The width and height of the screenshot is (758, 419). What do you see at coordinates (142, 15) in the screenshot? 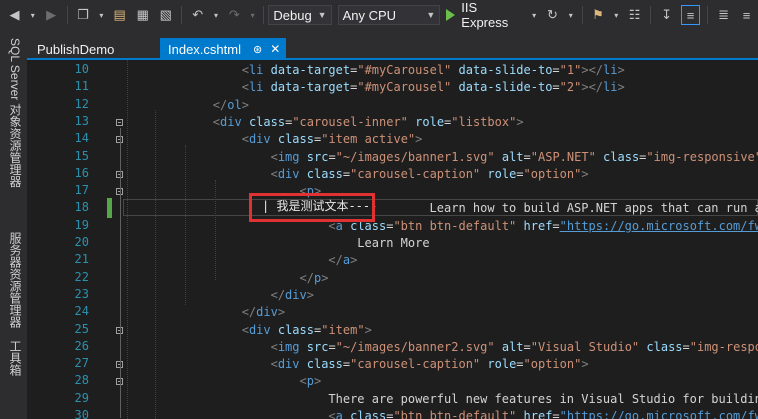
I see `save-icon: ▦` at bounding box center [142, 15].